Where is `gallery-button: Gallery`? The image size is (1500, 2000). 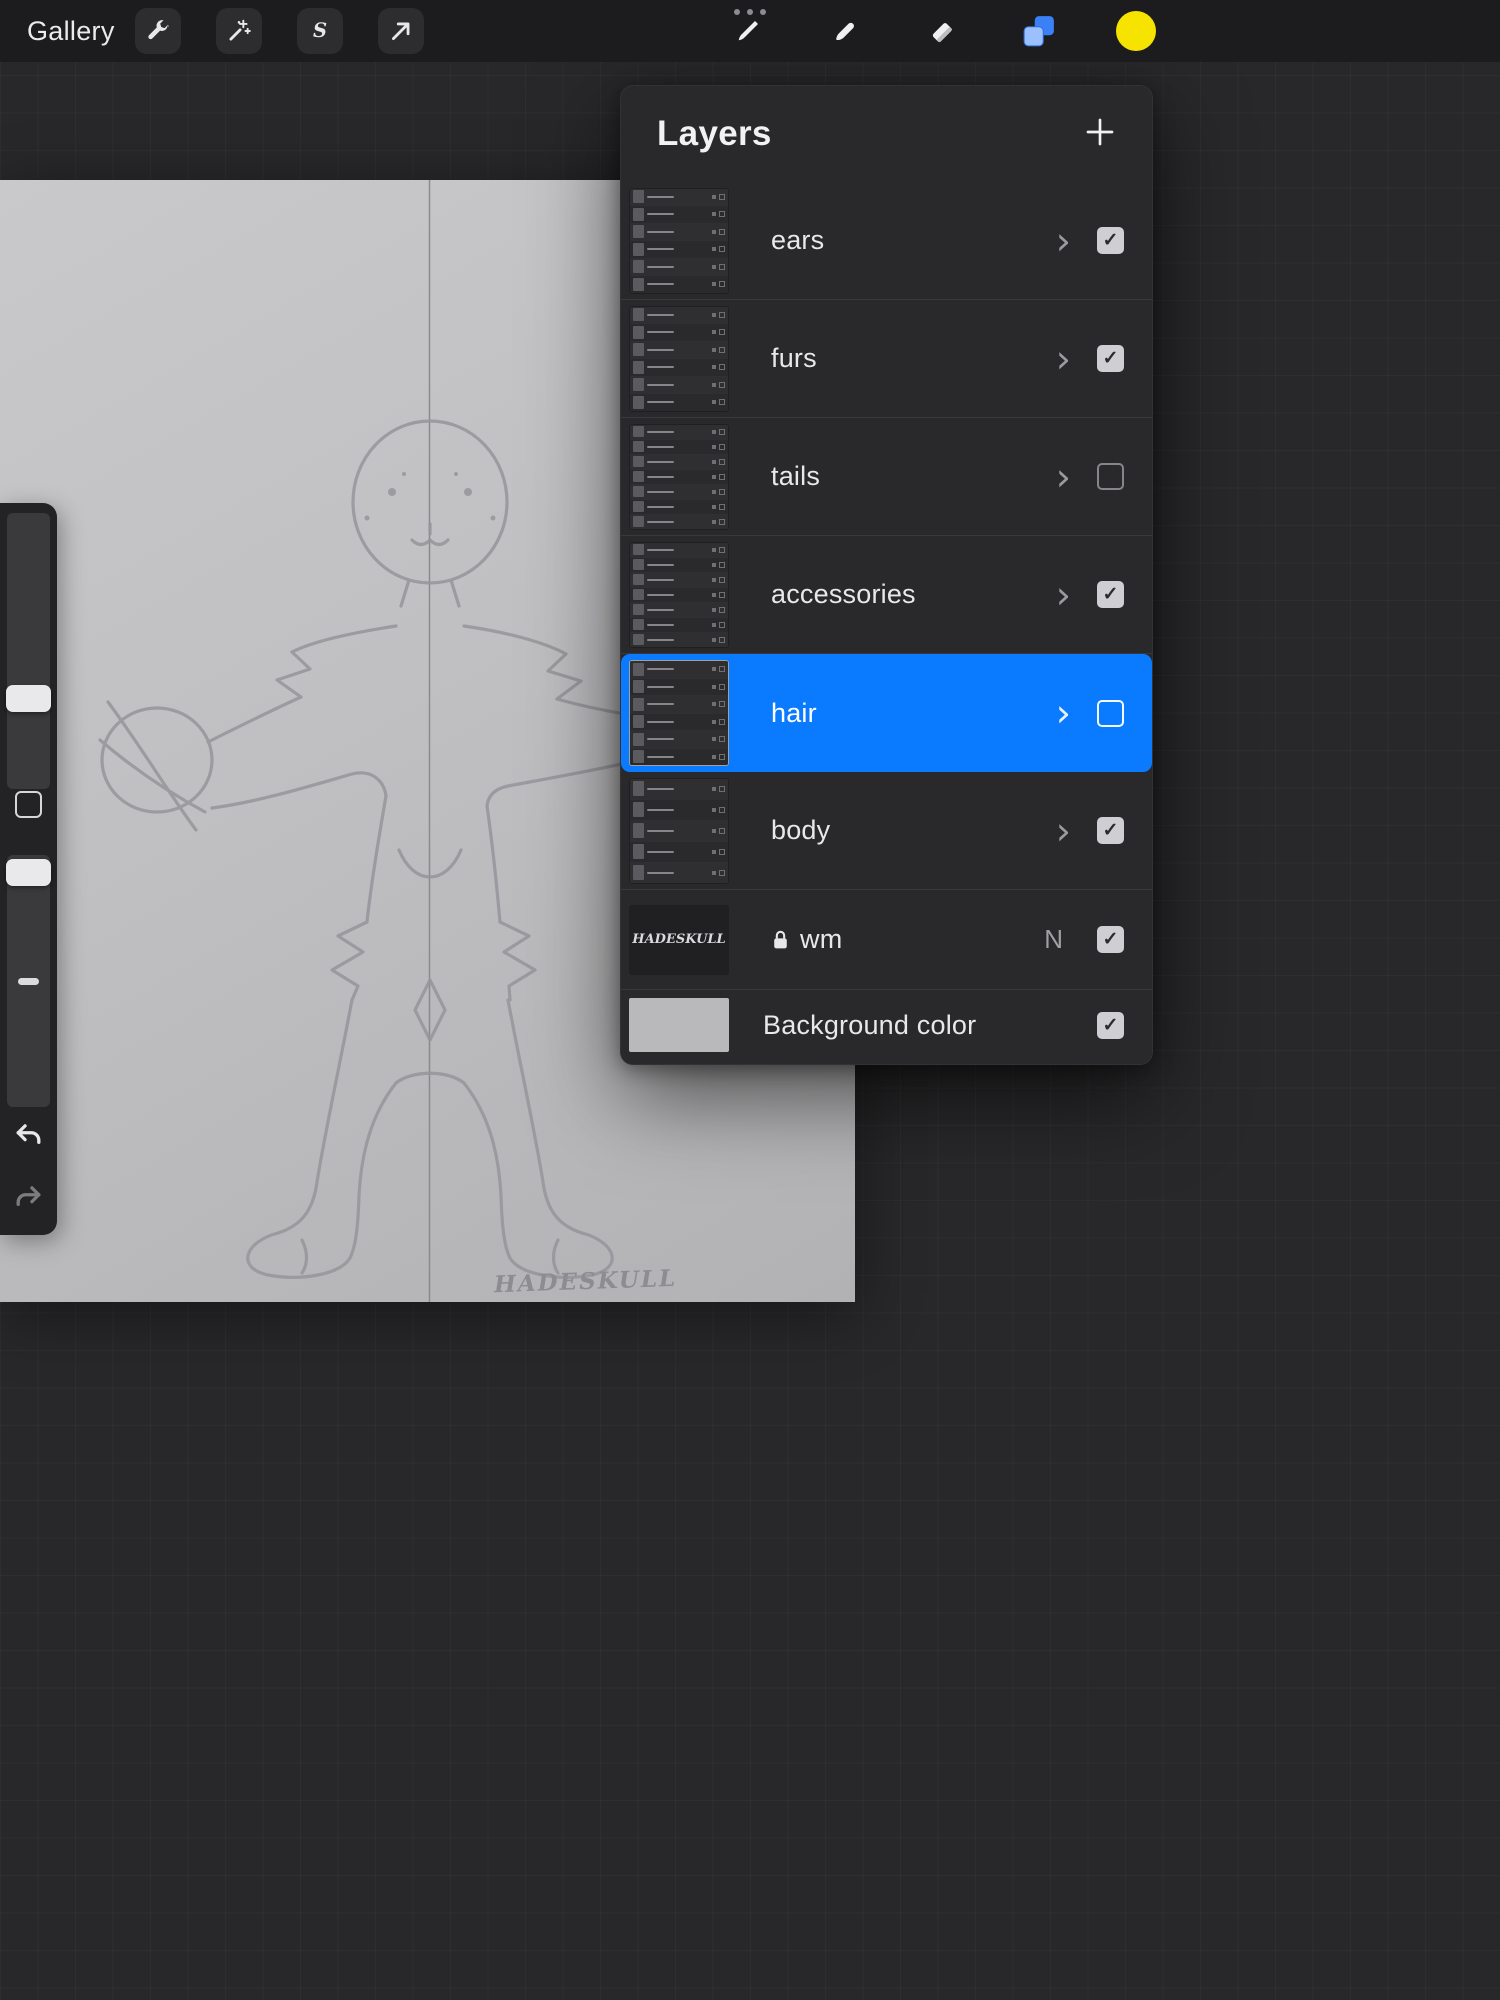 gallery-button: Gallery is located at coordinates (71, 31).